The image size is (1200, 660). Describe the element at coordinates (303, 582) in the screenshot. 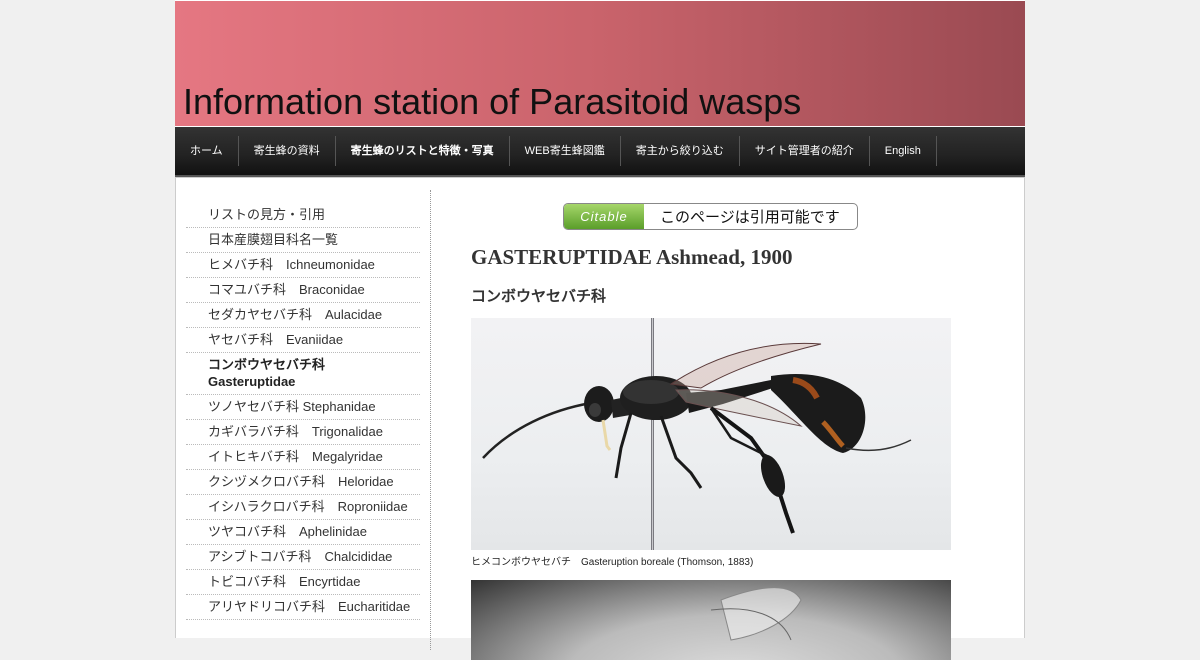

I see `sidebar-item-encyrtidae: トビコバチ科 Encyrtidae` at that location.